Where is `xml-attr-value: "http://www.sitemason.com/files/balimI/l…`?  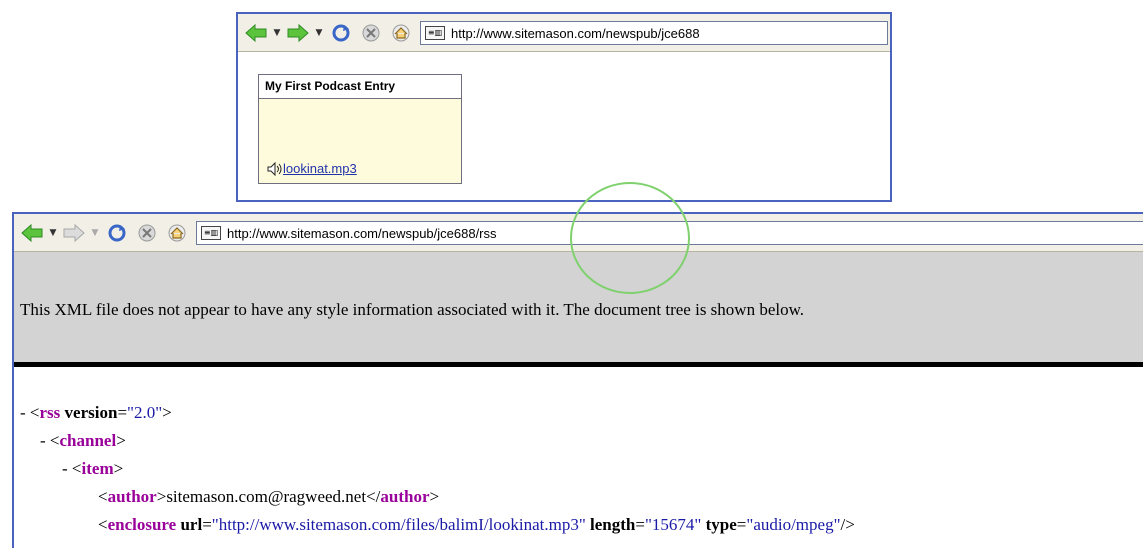 xml-attr-value: "http://www.sitemason.com/files/balimI/l… is located at coordinates (398, 524).